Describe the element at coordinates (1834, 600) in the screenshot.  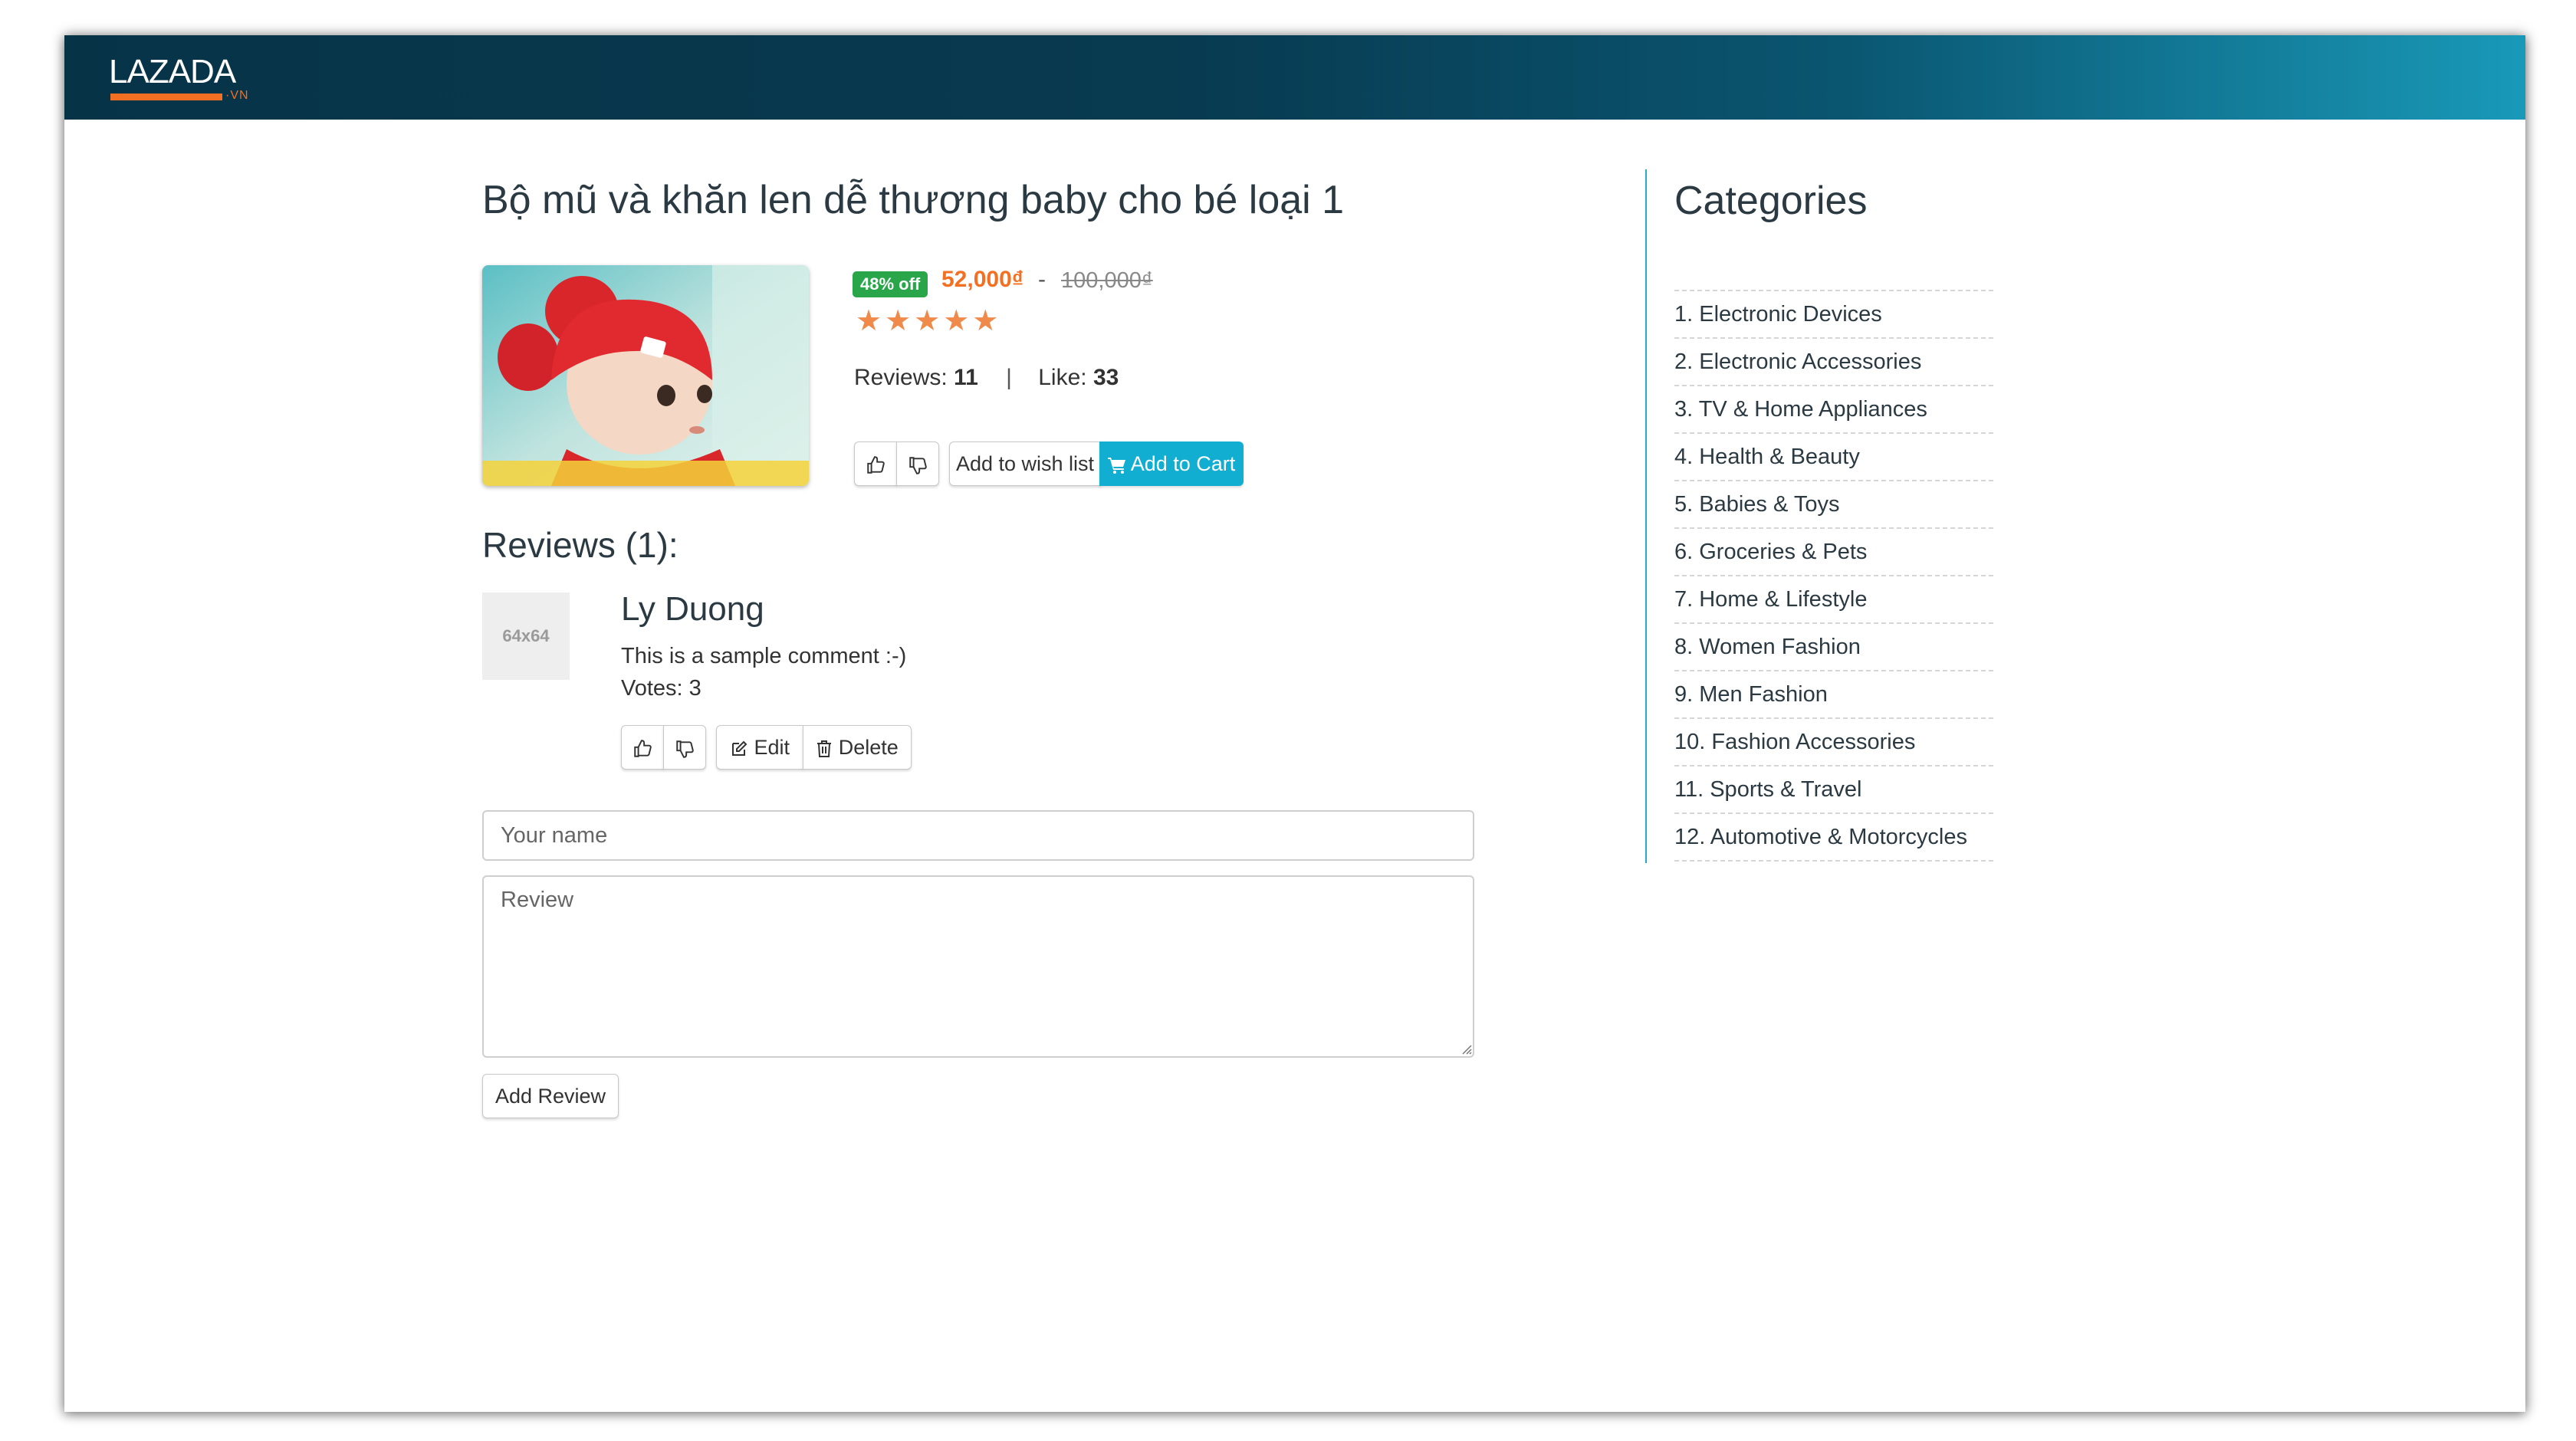
I see `category-item: 7. Home & Lifestyle` at that location.